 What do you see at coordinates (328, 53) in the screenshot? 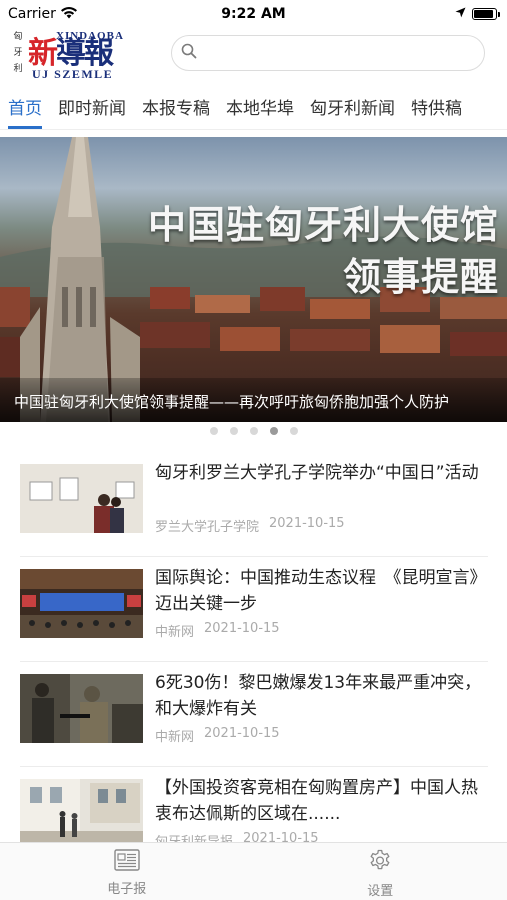
I see `search-input` at bounding box center [328, 53].